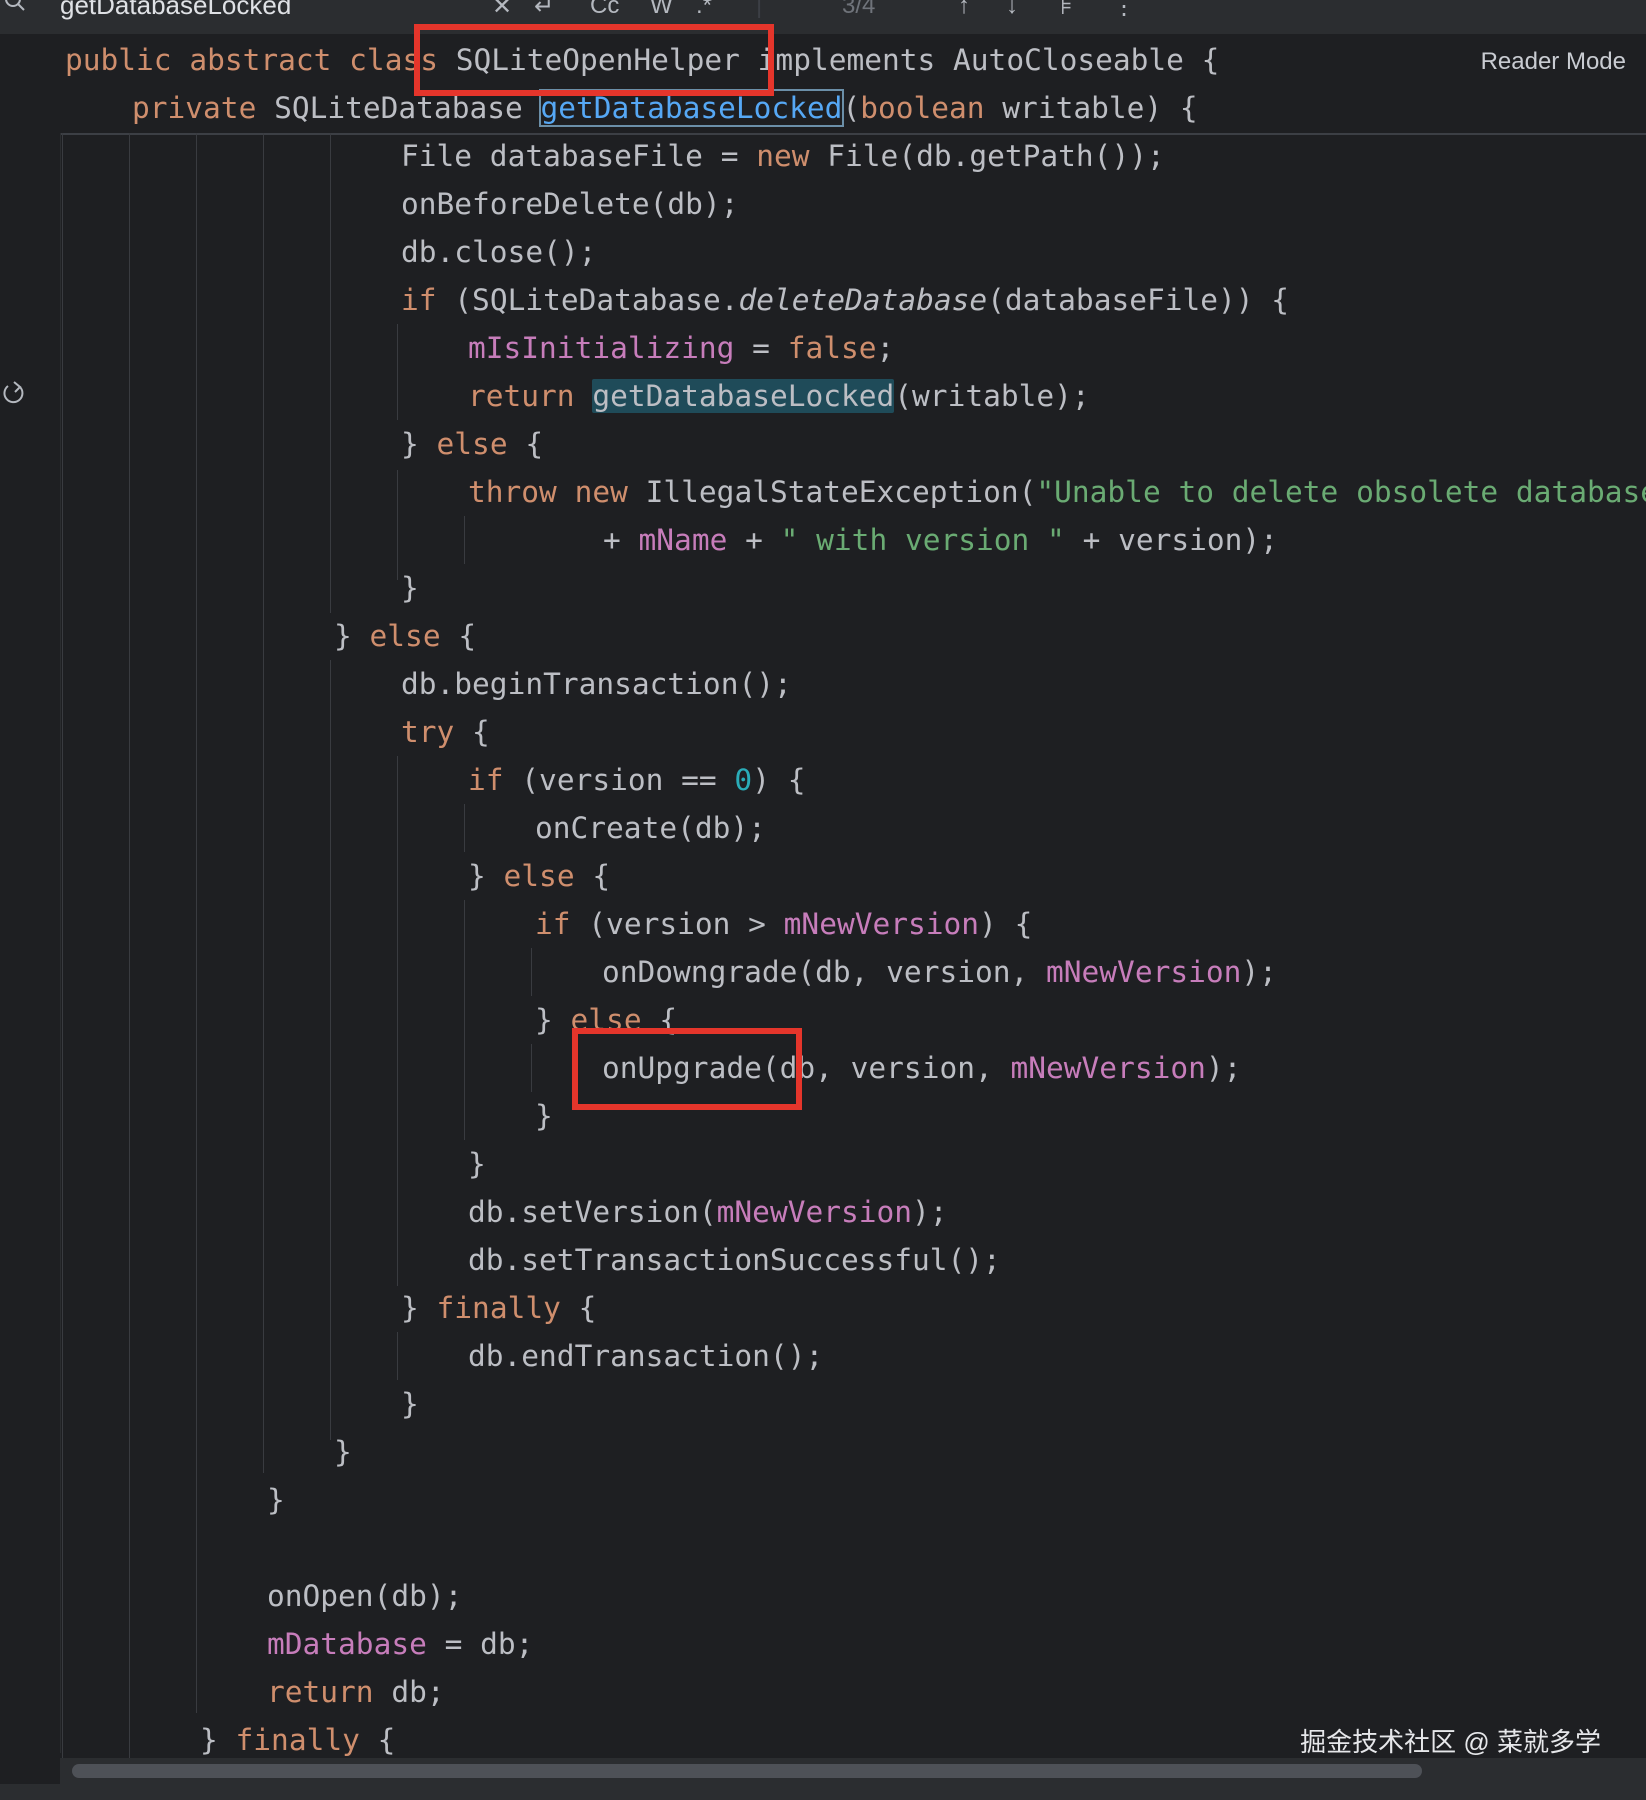  Describe the element at coordinates (175, 10) in the screenshot. I see `search-input: getDatabaseLocked` at that location.